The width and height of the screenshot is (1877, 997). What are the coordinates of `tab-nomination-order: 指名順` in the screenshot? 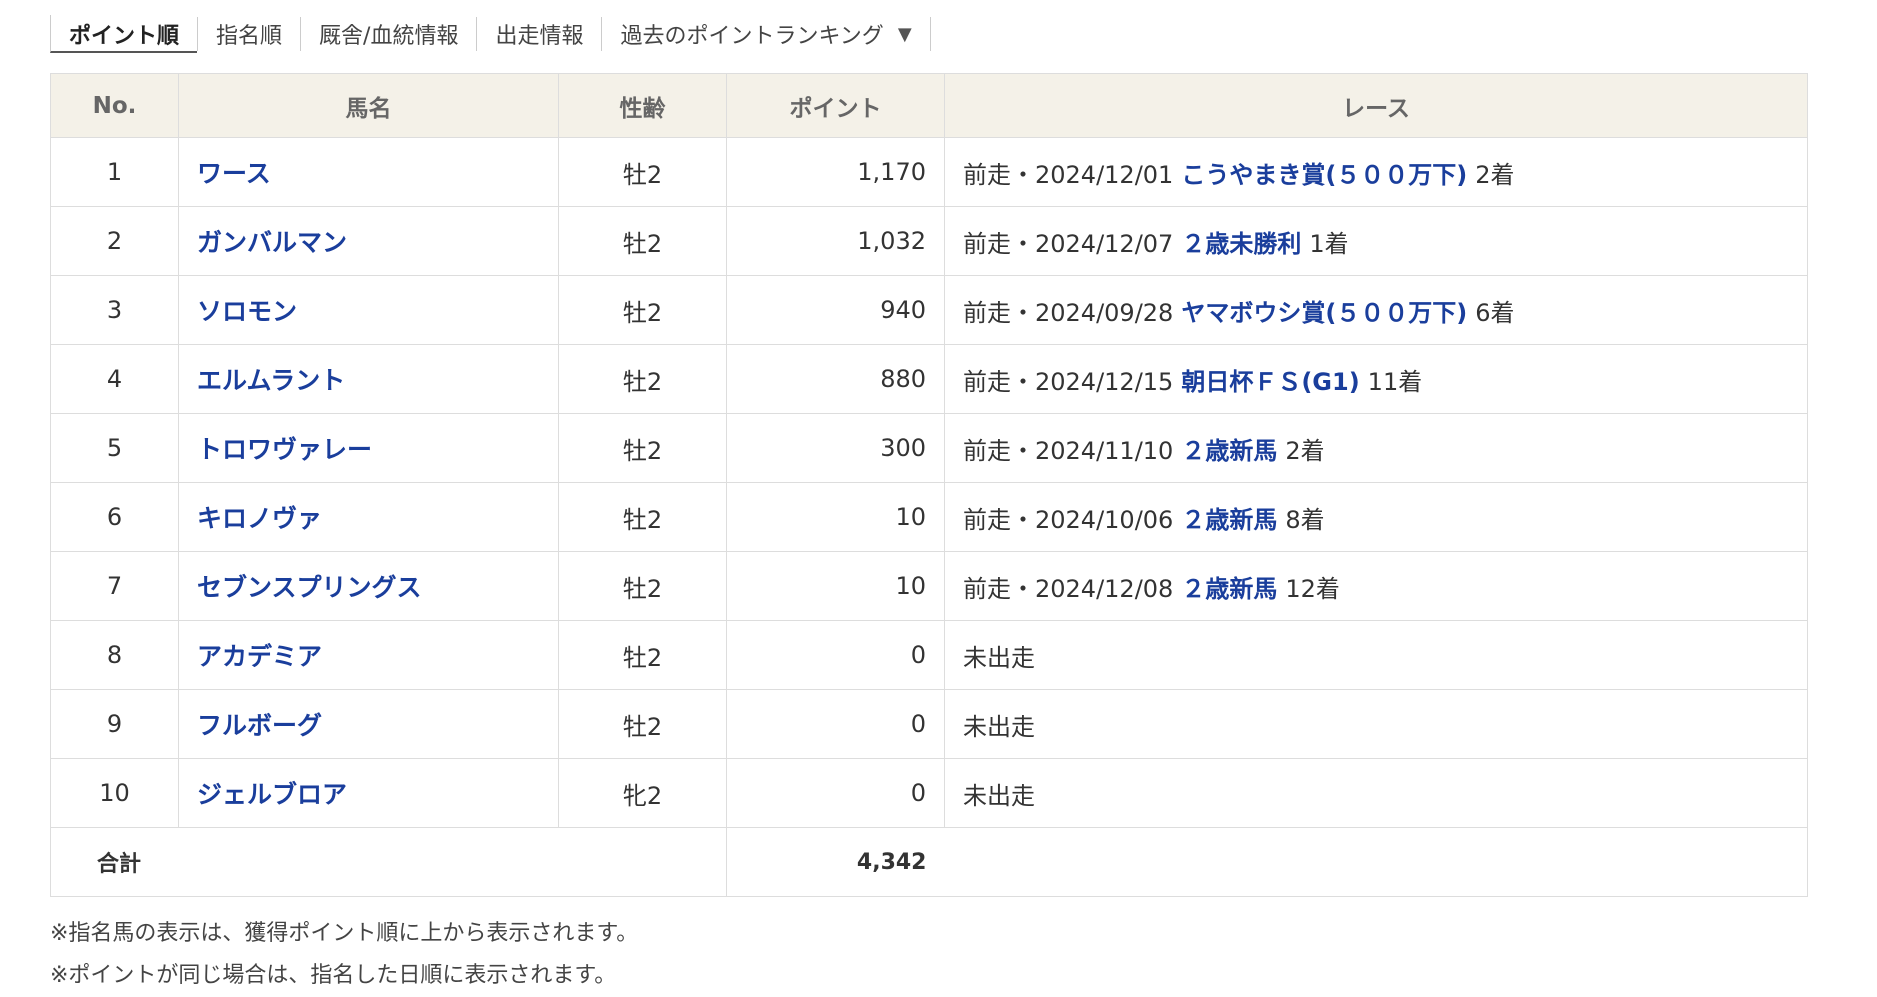 It's located at (248, 34).